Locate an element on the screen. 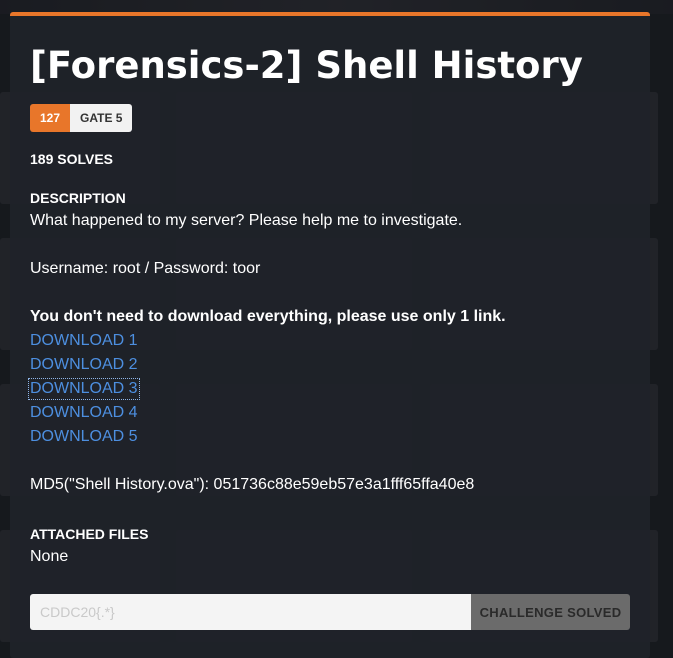 Image resolution: width=673 pixels, height=658 pixels. category-tag-badge: GATE 5 is located at coordinates (101, 118).